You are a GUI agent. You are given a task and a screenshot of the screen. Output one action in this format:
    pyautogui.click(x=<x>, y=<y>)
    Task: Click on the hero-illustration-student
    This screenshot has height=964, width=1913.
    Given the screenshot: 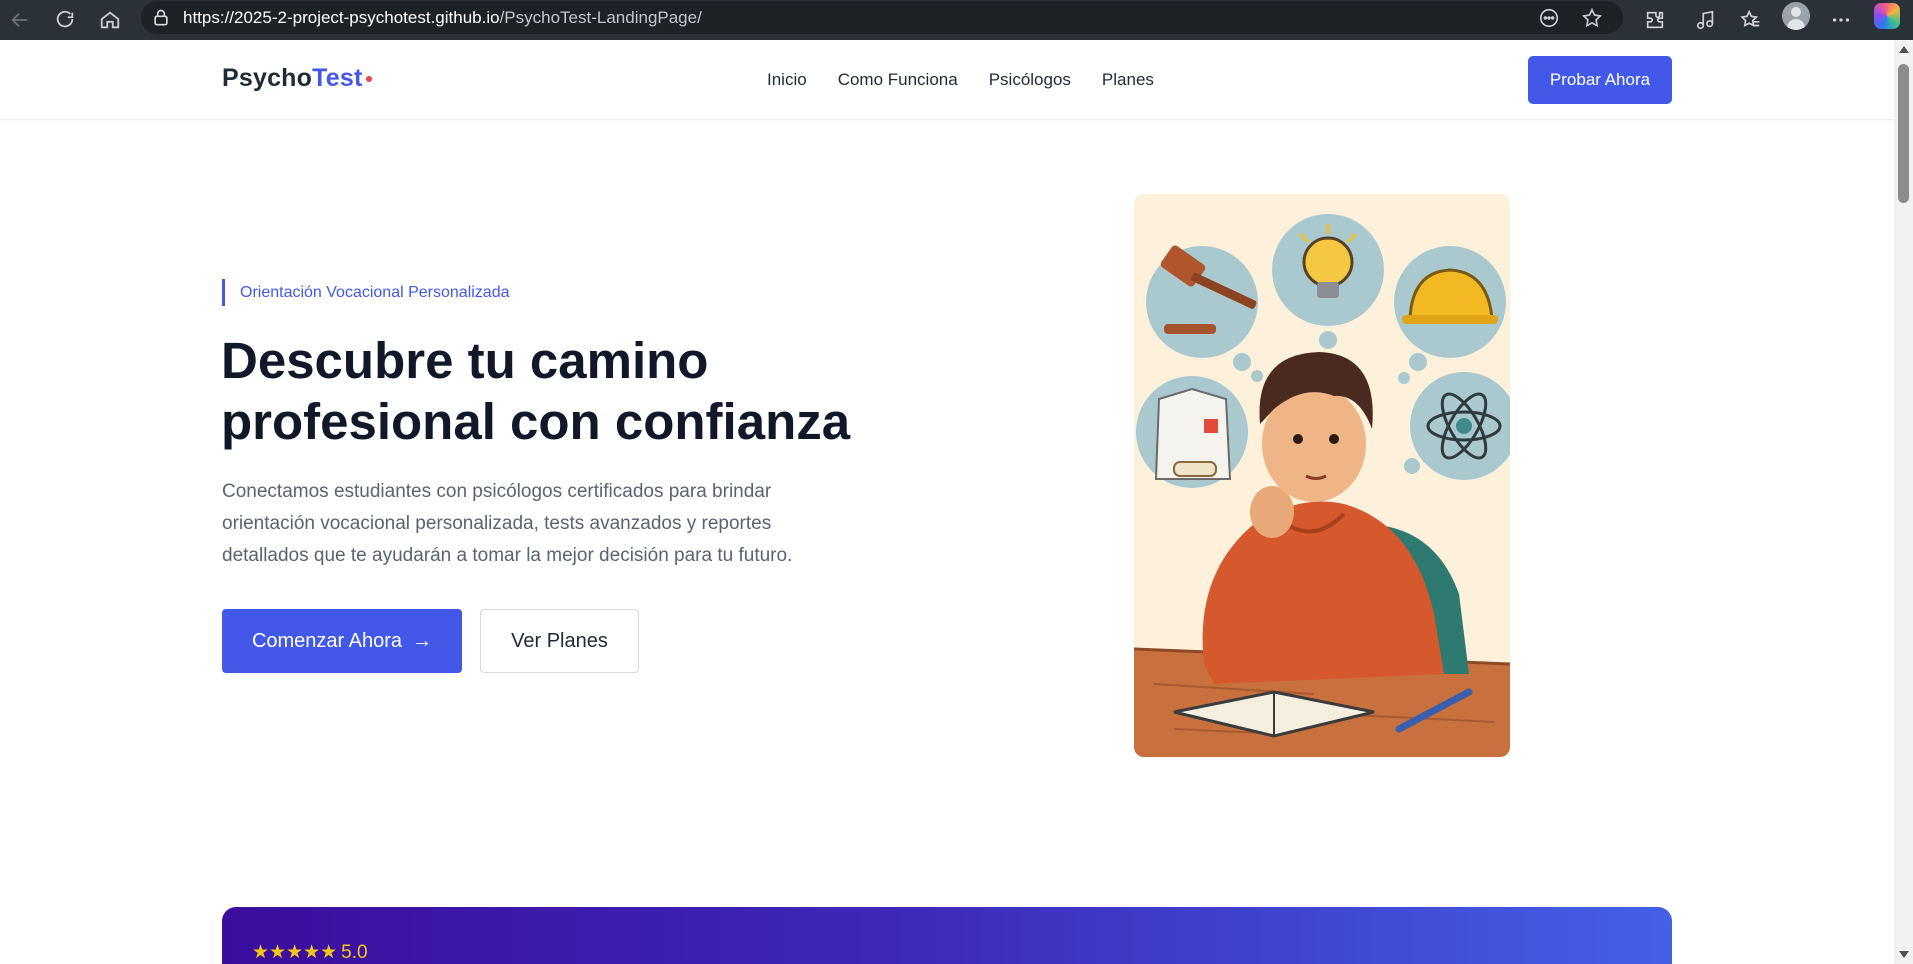 What is the action you would take?
    pyautogui.click(x=1322, y=475)
    